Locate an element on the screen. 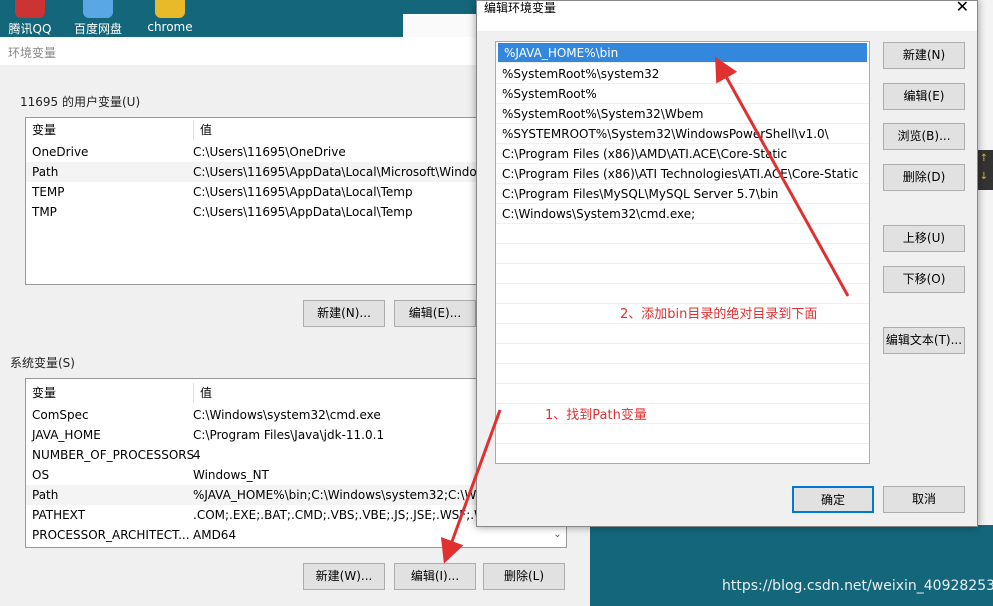 The height and width of the screenshot is (606, 993). annotation-step2: 2、添加bin目录的绝对目录到下面 is located at coordinates (719, 314).